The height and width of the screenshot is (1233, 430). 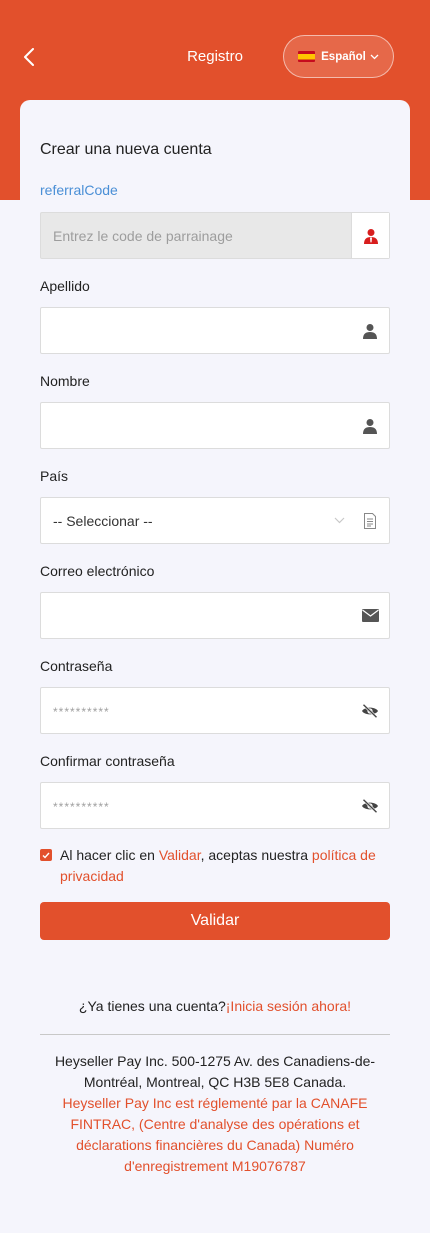 What do you see at coordinates (196, 710) in the screenshot?
I see `password-input` at bounding box center [196, 710].